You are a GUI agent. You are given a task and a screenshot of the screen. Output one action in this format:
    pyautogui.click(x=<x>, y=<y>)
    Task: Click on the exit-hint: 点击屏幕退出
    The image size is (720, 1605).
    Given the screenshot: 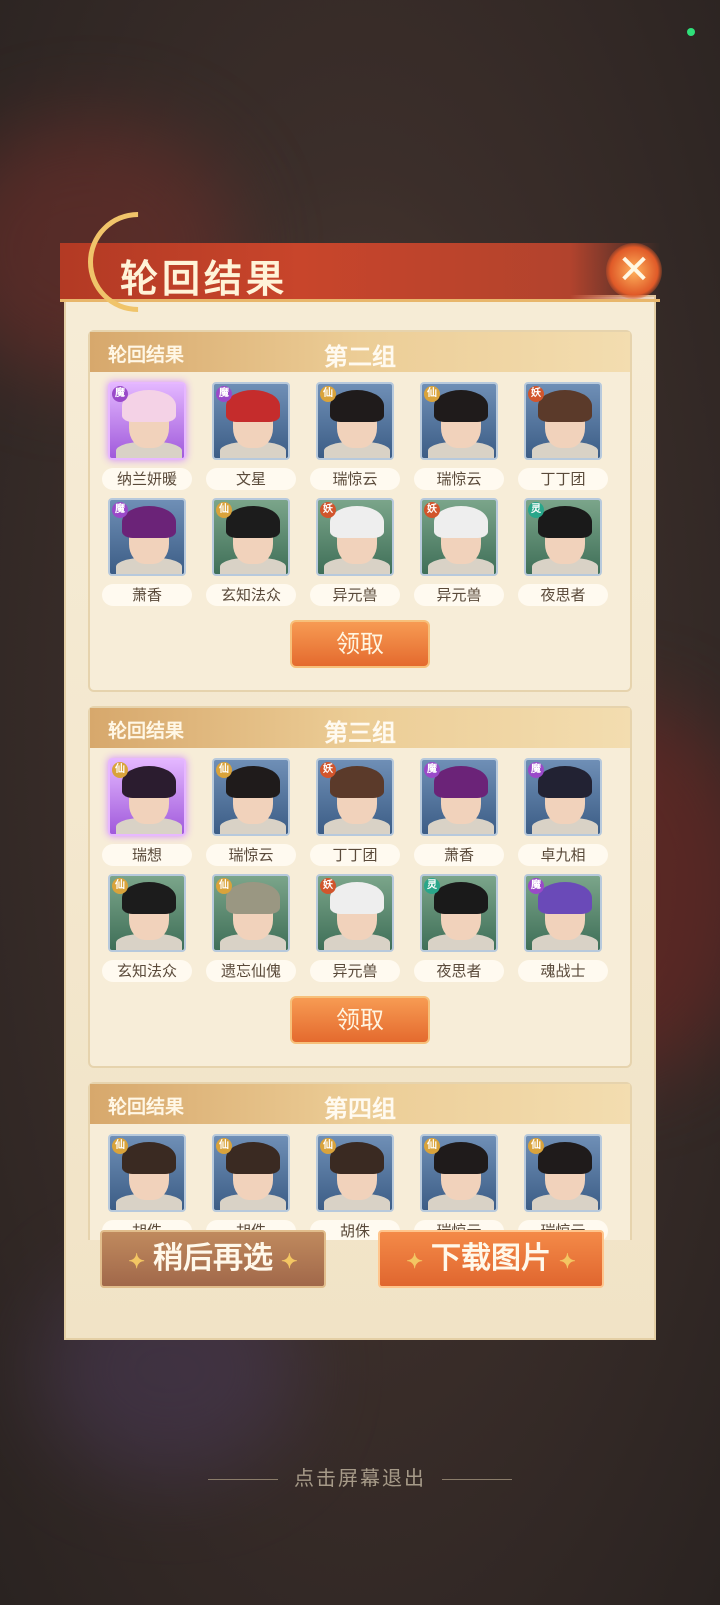 What is the action you would take?
    pyautogui.click(x=360, y=1476)
    